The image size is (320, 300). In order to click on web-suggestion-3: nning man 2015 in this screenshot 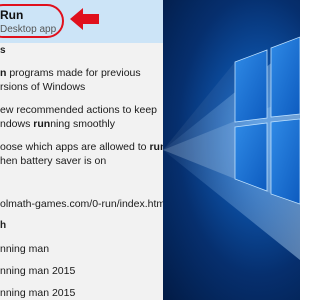, I will do `click(81, 293)`.